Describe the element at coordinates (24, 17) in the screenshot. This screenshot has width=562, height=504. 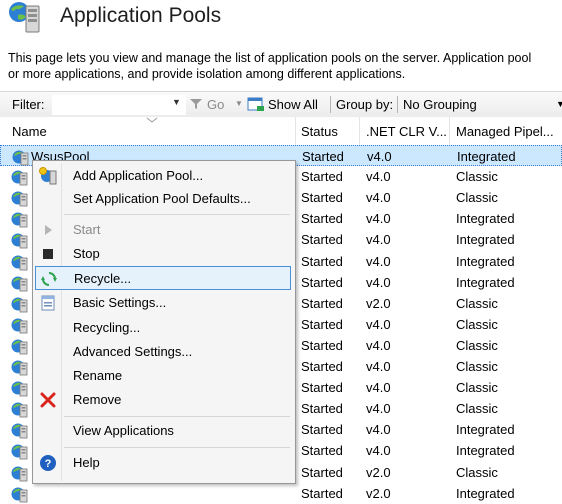
I see `application-pools-icon` at that location.